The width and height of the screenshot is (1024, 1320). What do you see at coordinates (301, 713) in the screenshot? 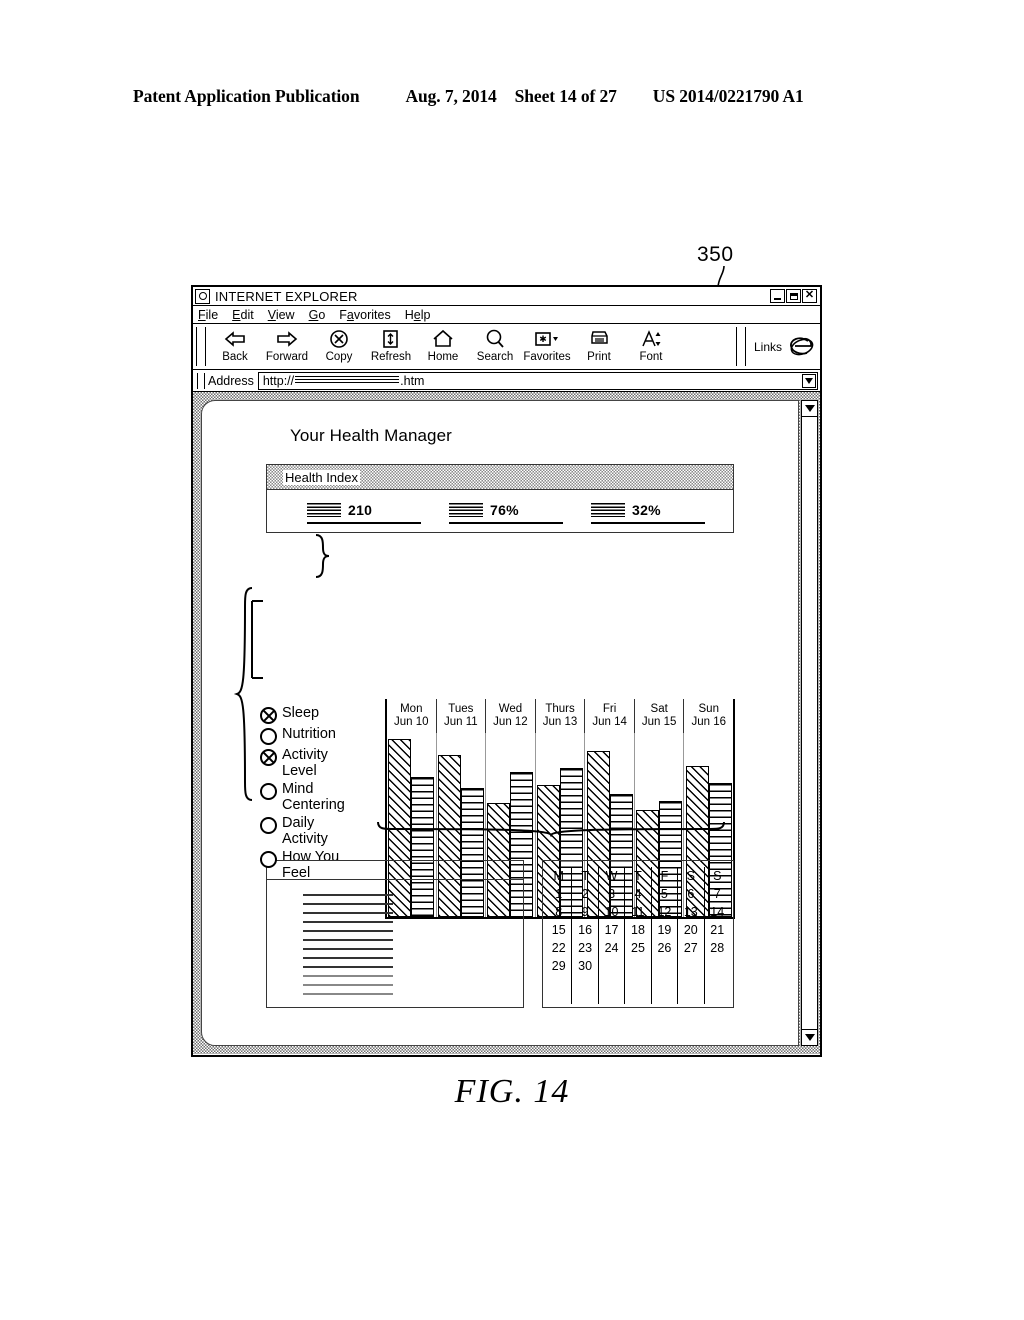
I see `tracker-label: Sleep` at bounding box center [301, 713].